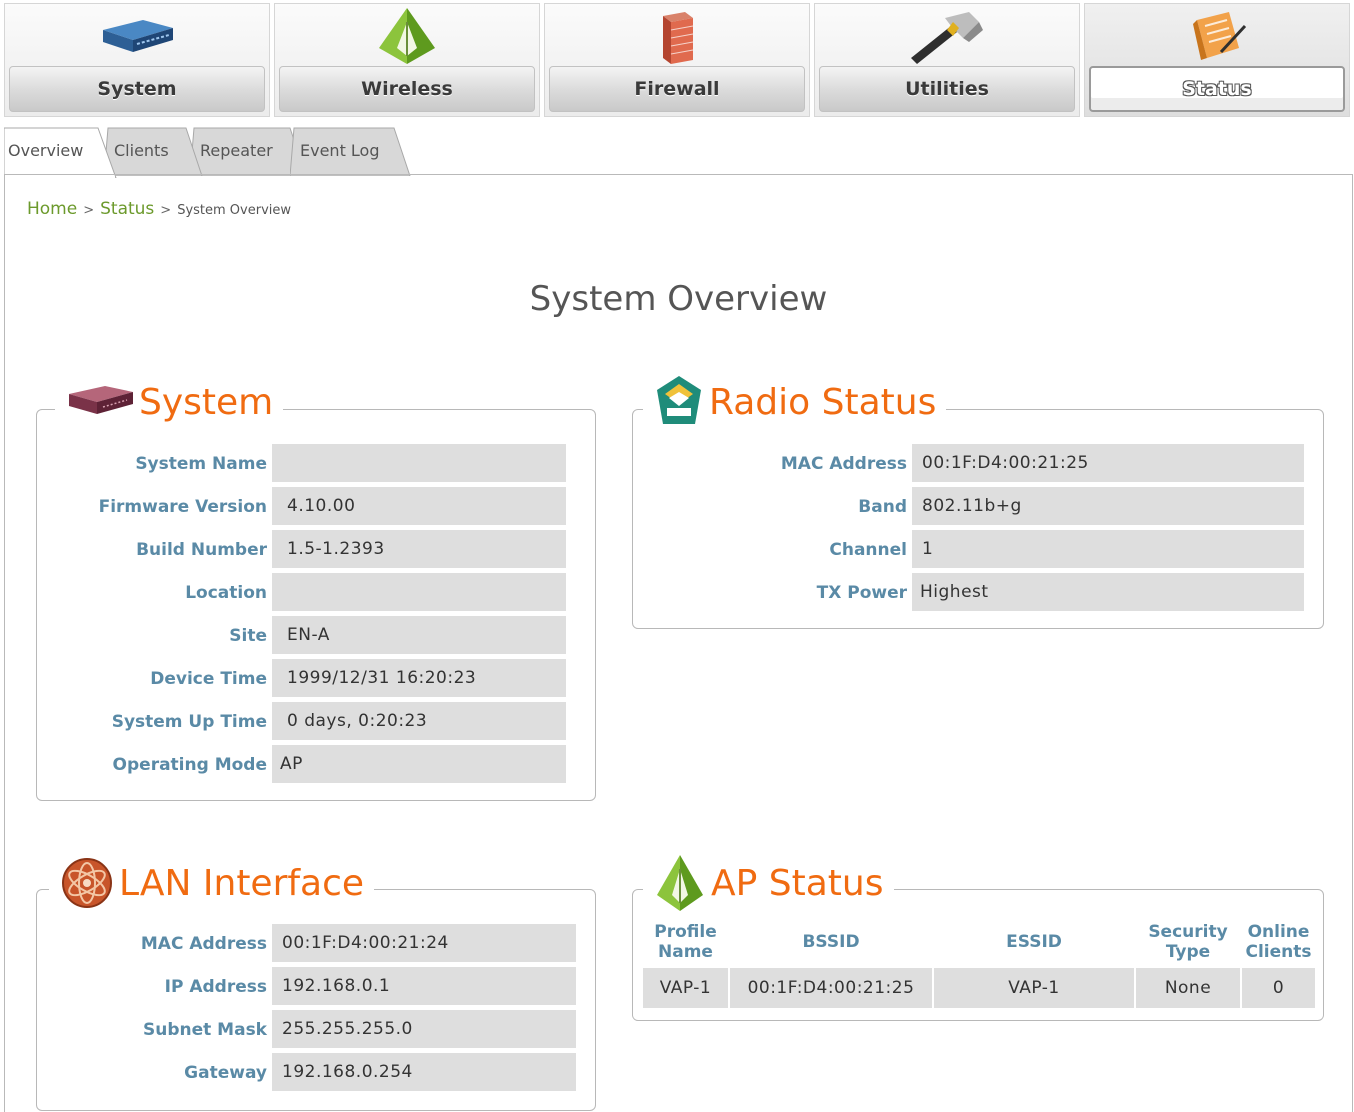 This screenshot has height=1112, width=1354. I want to click on ap-col-essid: ESSID, so click(1034, 942).